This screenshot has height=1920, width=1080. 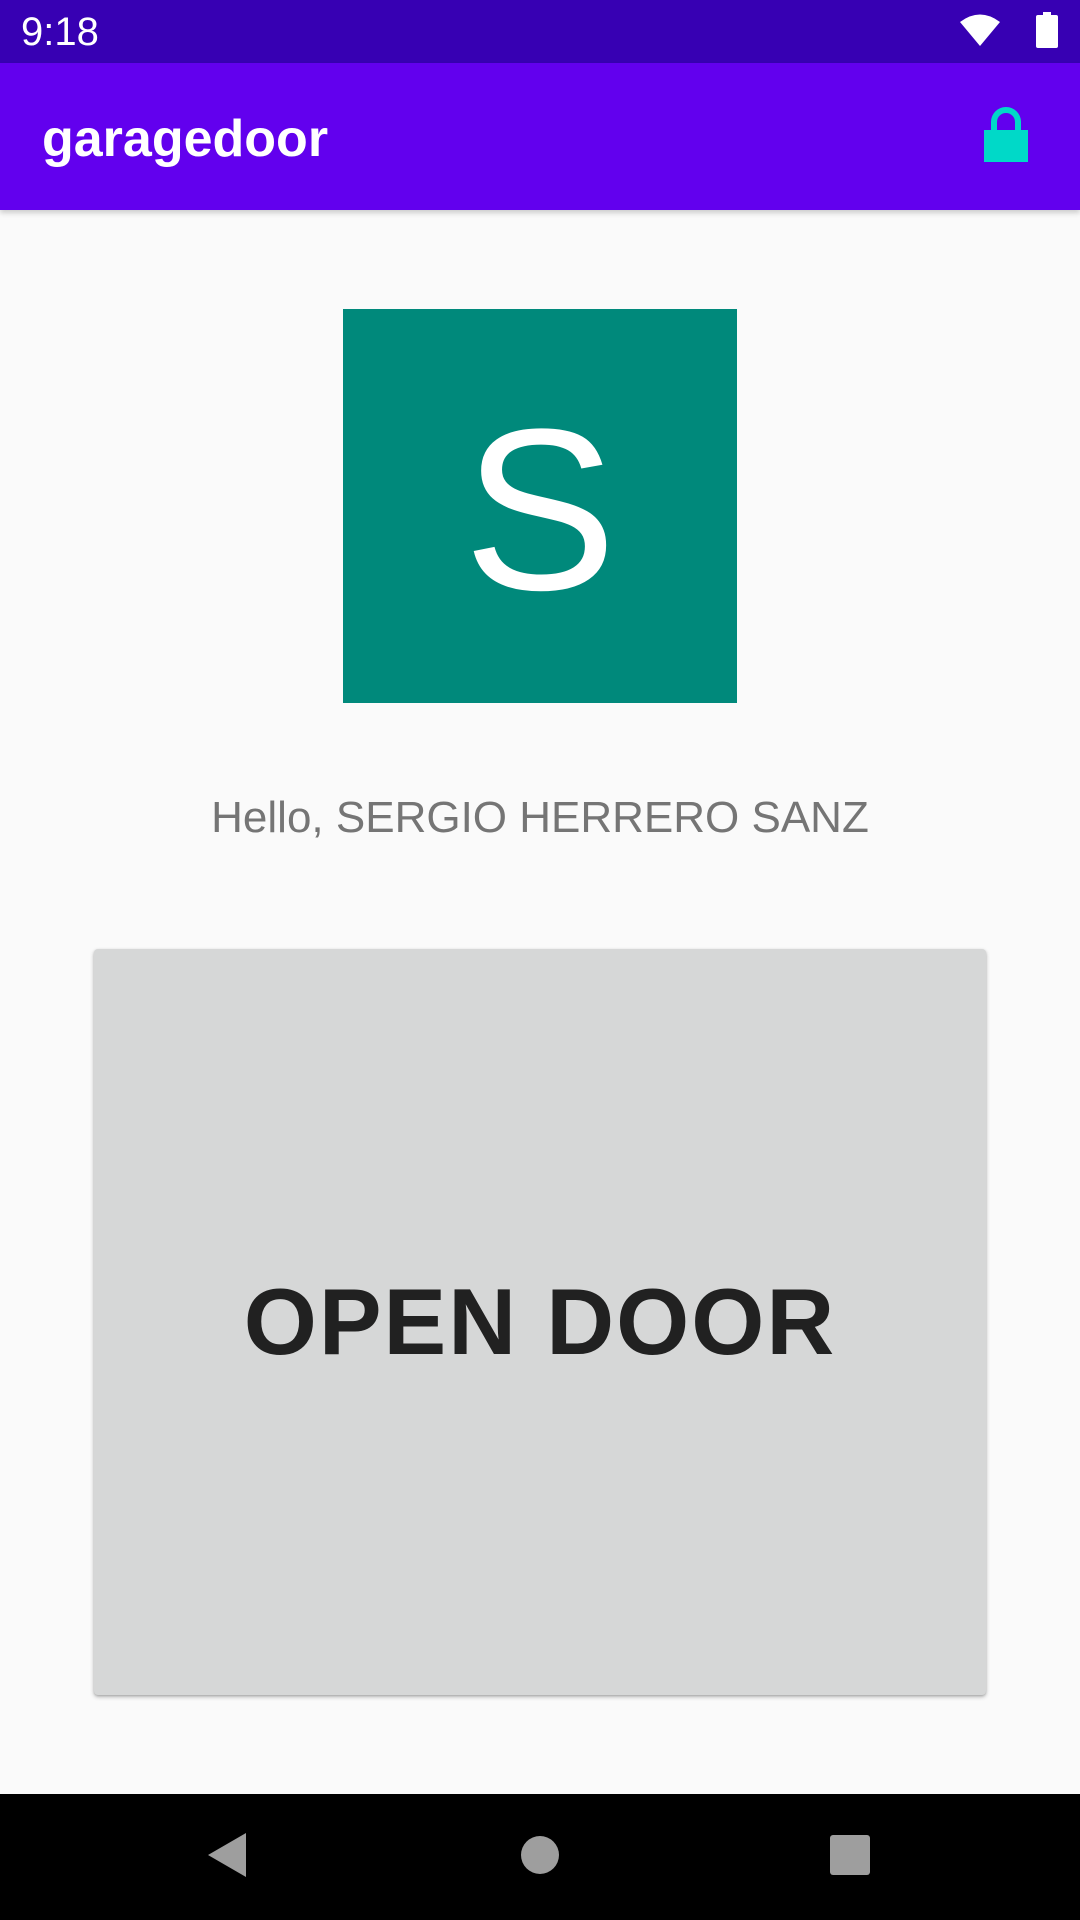 I want to click on status-bar: 9:18, so click(x=540, y=31).